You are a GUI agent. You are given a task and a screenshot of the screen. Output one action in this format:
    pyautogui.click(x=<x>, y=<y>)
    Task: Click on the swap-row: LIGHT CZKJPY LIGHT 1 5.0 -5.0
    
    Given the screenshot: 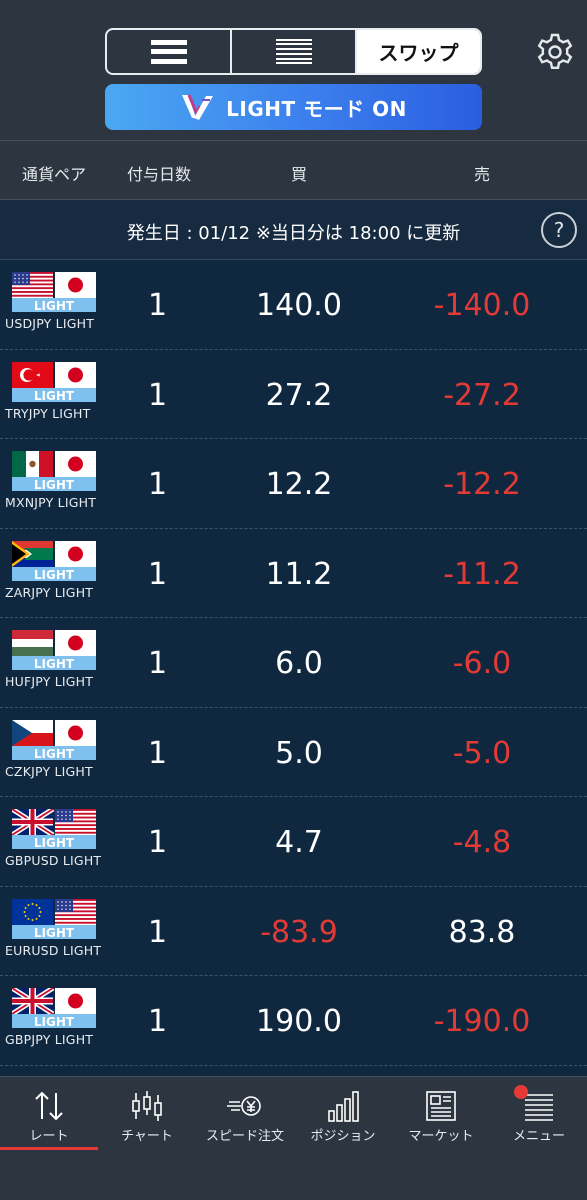 What is the action you would take?
    pyautogui.click(x=293, y=752)
    